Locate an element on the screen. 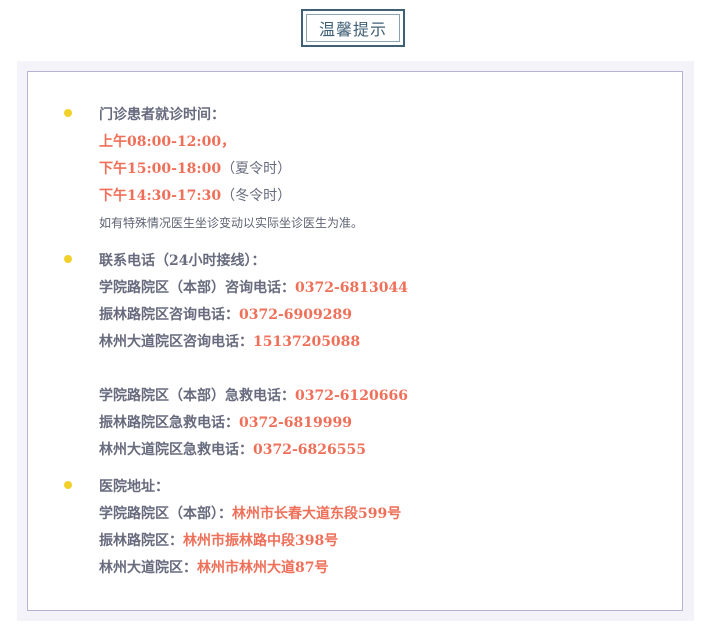  hours-afternoon-winter-row: 下午14:30-17:30（冬令时） is located at coordinates (195, 196).